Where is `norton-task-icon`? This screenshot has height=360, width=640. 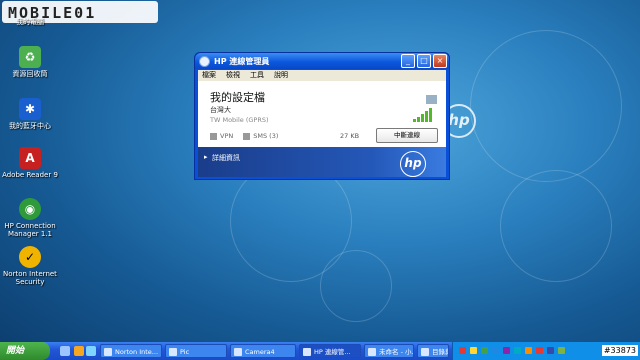 norton-task-icon is located at coordinates (108, 352).